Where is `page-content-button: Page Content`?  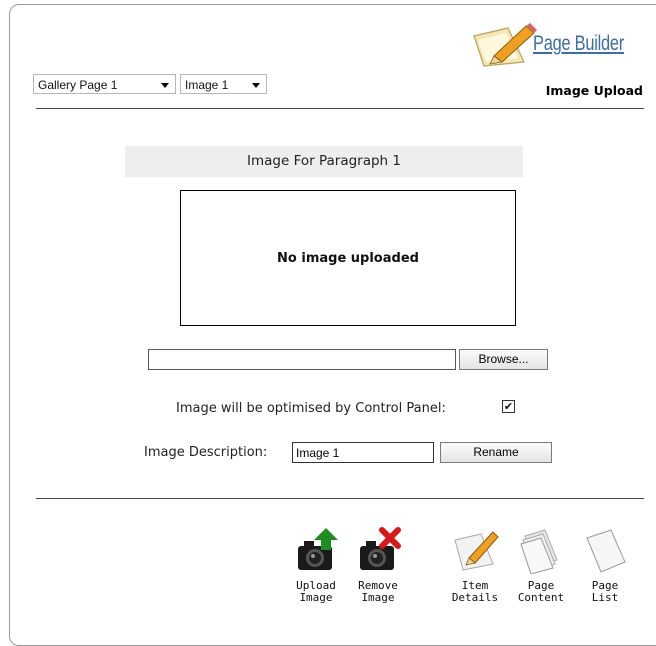
page-content-button: Page Content is located at coordinates (541, 565).